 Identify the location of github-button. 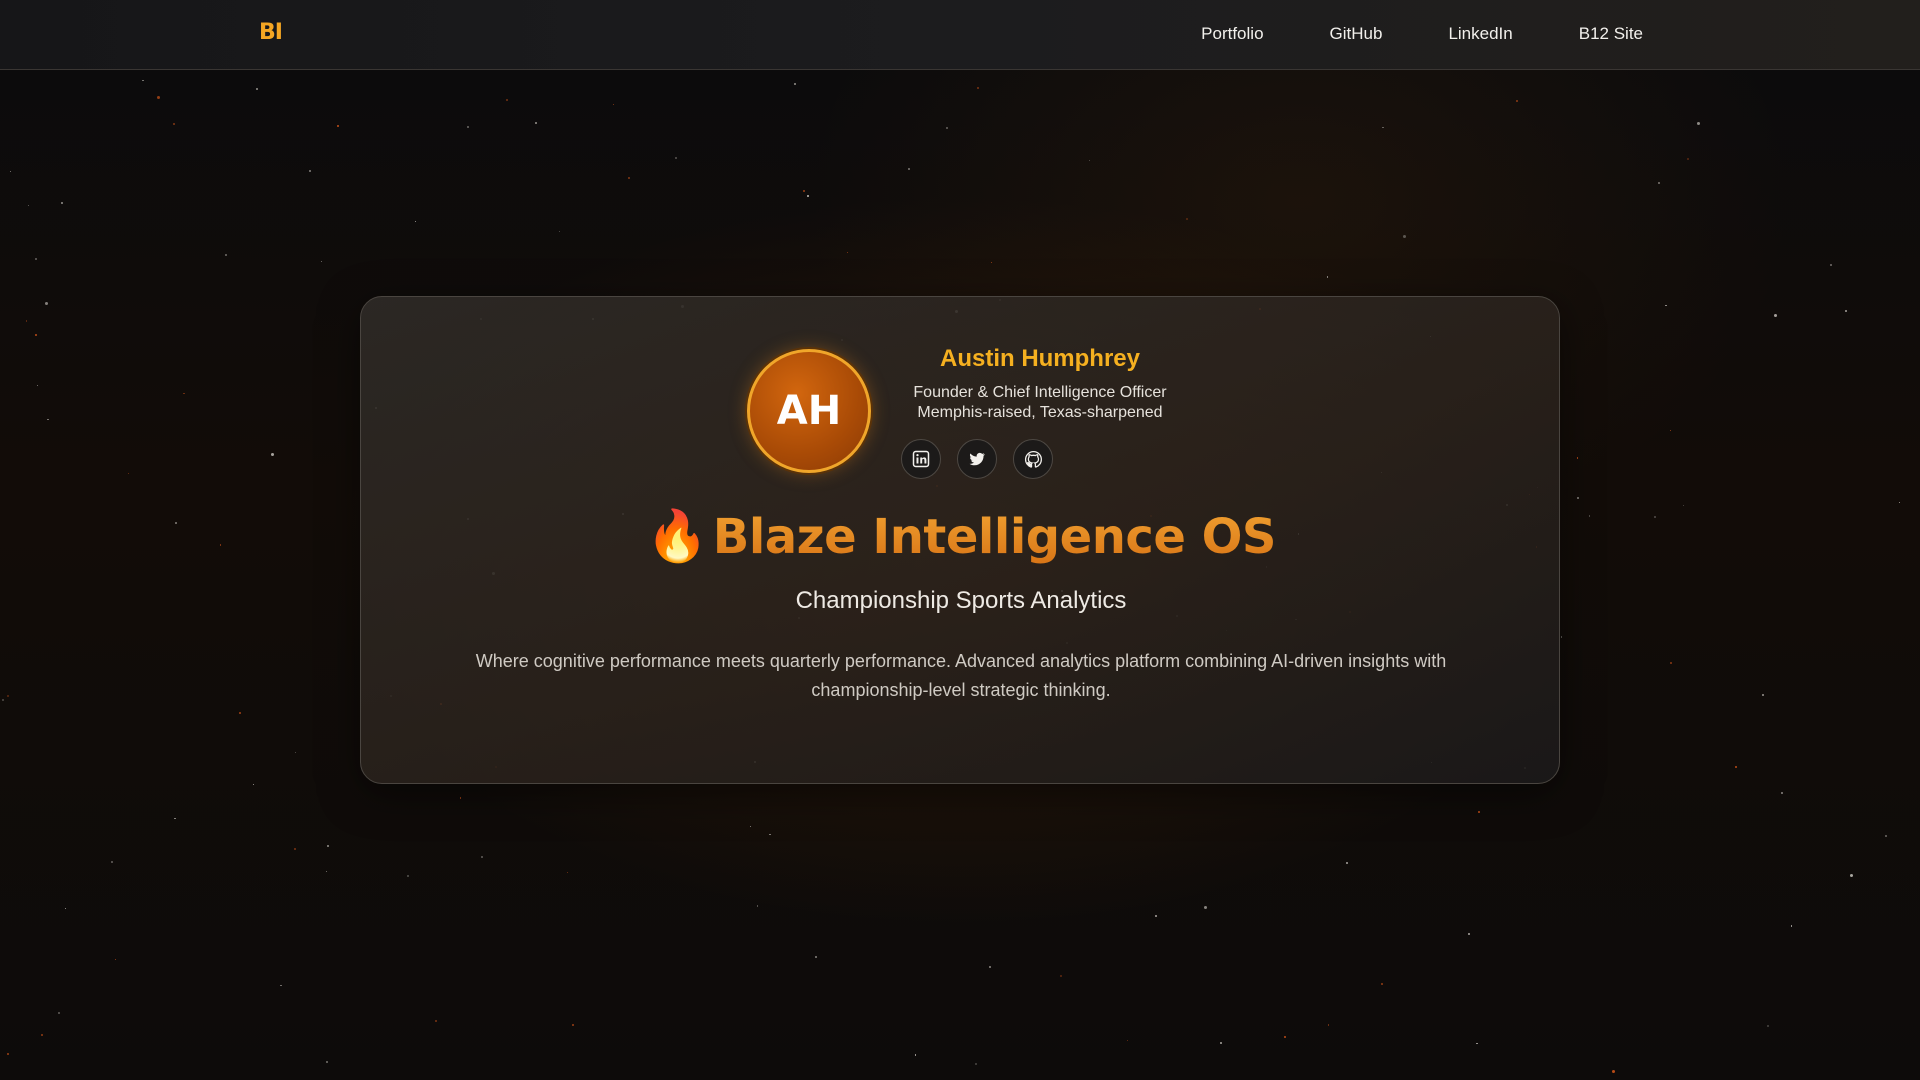
(1033, 459).